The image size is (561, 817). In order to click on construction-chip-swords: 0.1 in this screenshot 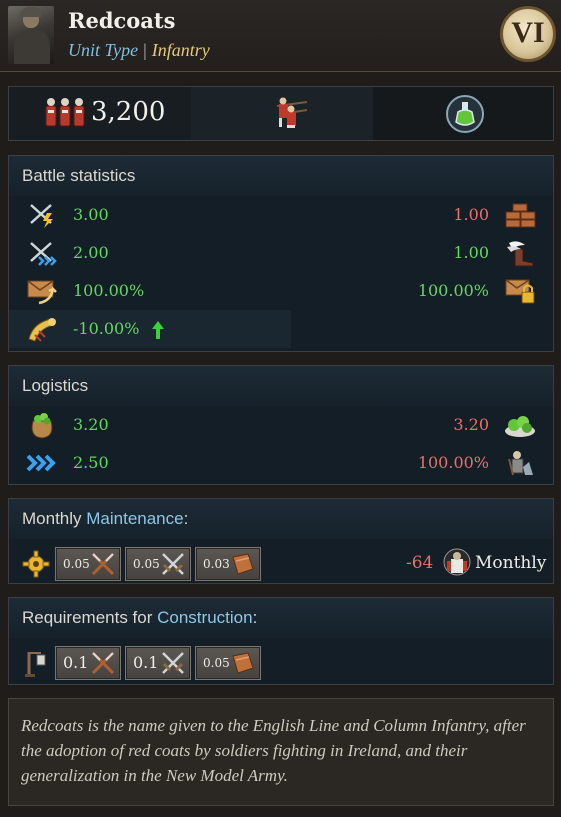, I will do `click(158, 663)`.